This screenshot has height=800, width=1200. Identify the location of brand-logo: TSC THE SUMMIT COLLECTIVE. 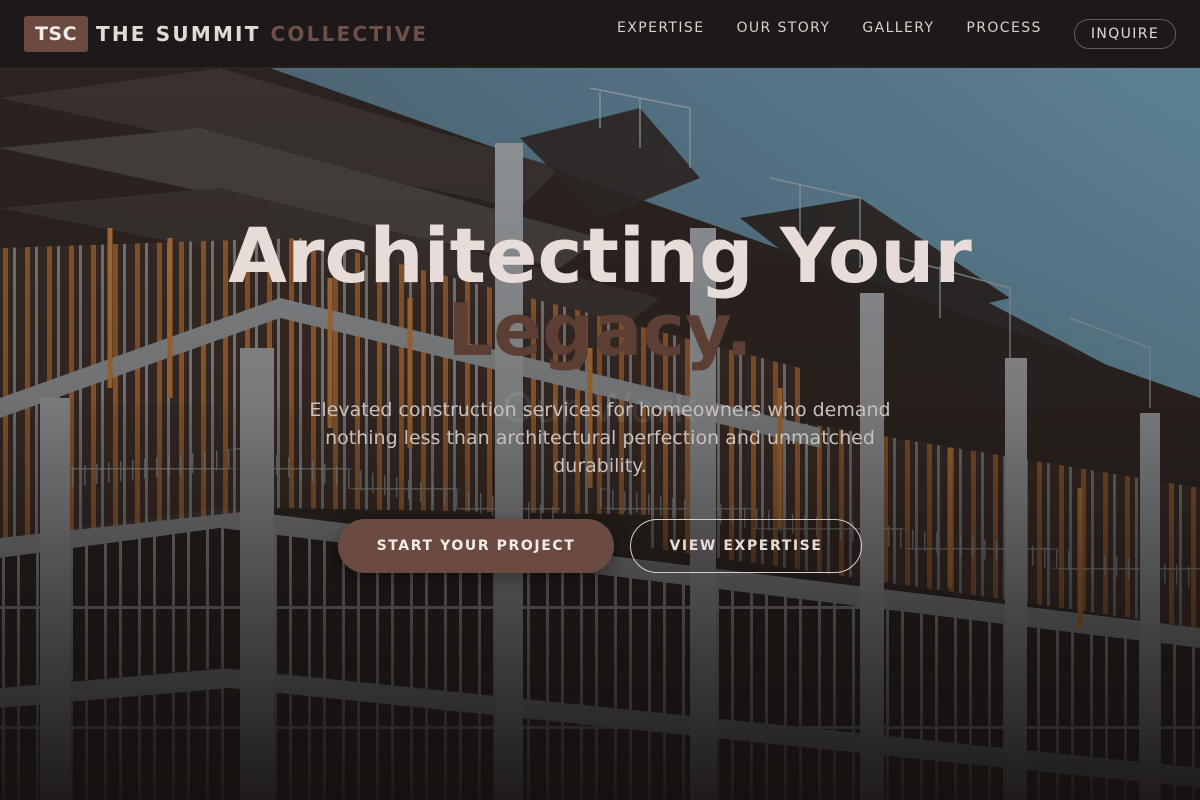
(226, 34).